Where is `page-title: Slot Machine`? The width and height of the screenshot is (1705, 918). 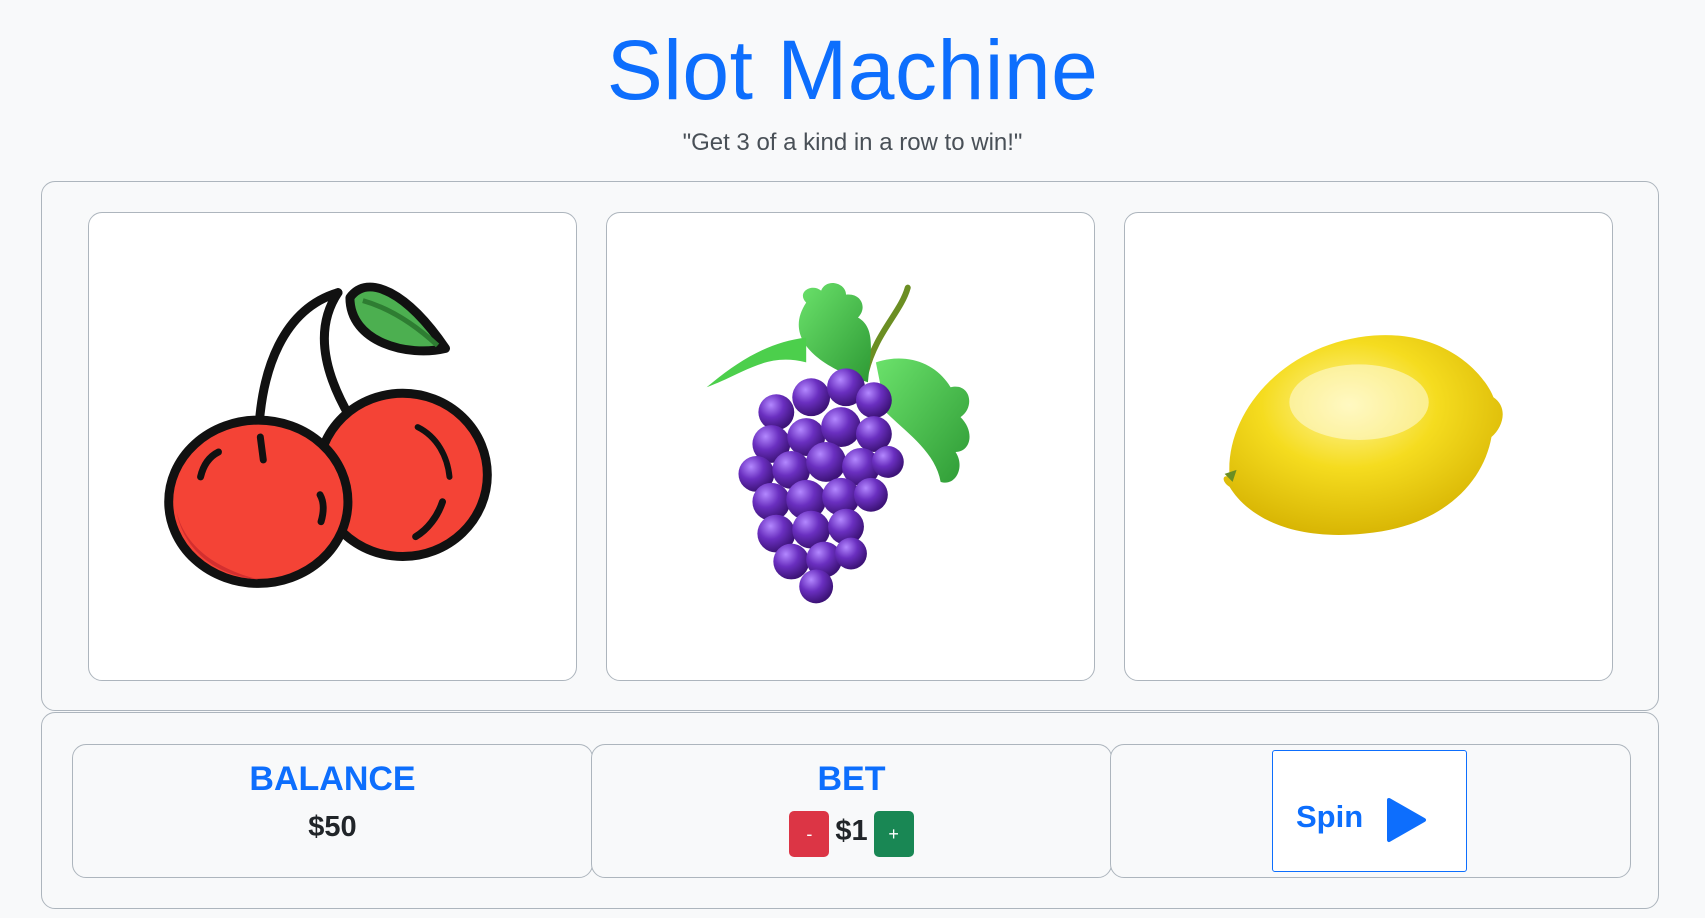
page-title: Slot Machine is located at coordinates (852, 70).